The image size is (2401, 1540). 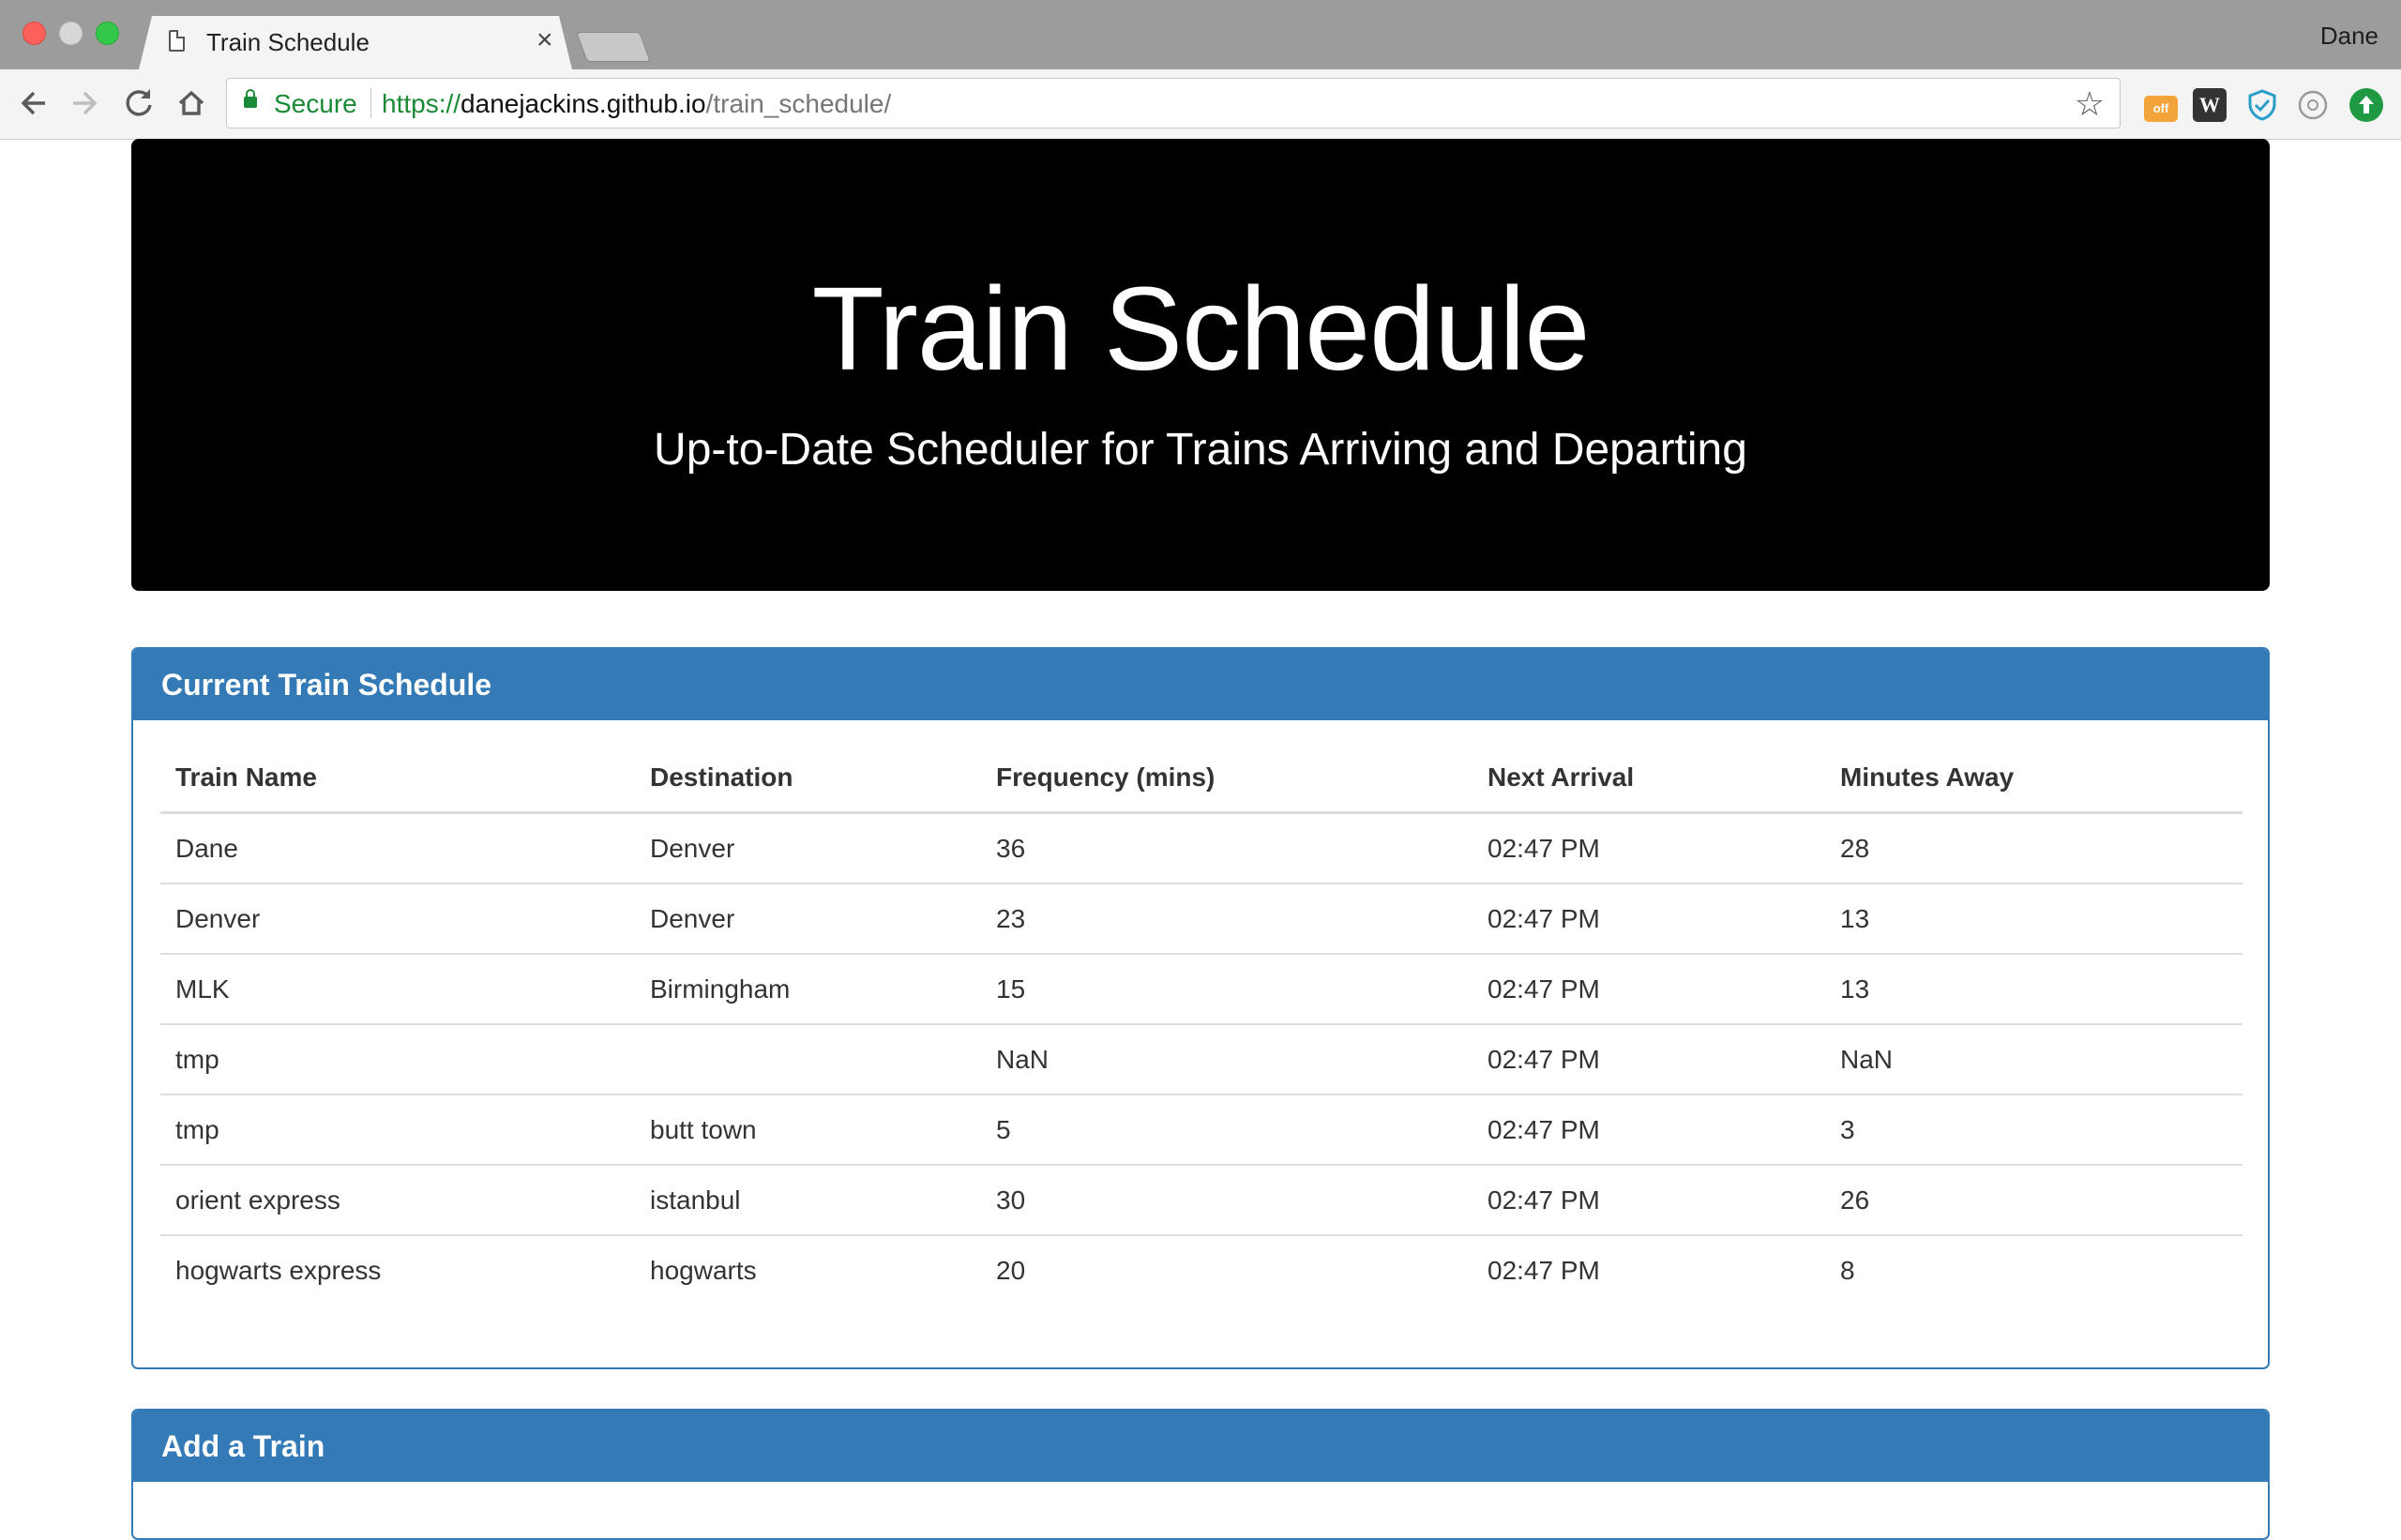 I want to click on reload-button, so click(x=138, y=103).